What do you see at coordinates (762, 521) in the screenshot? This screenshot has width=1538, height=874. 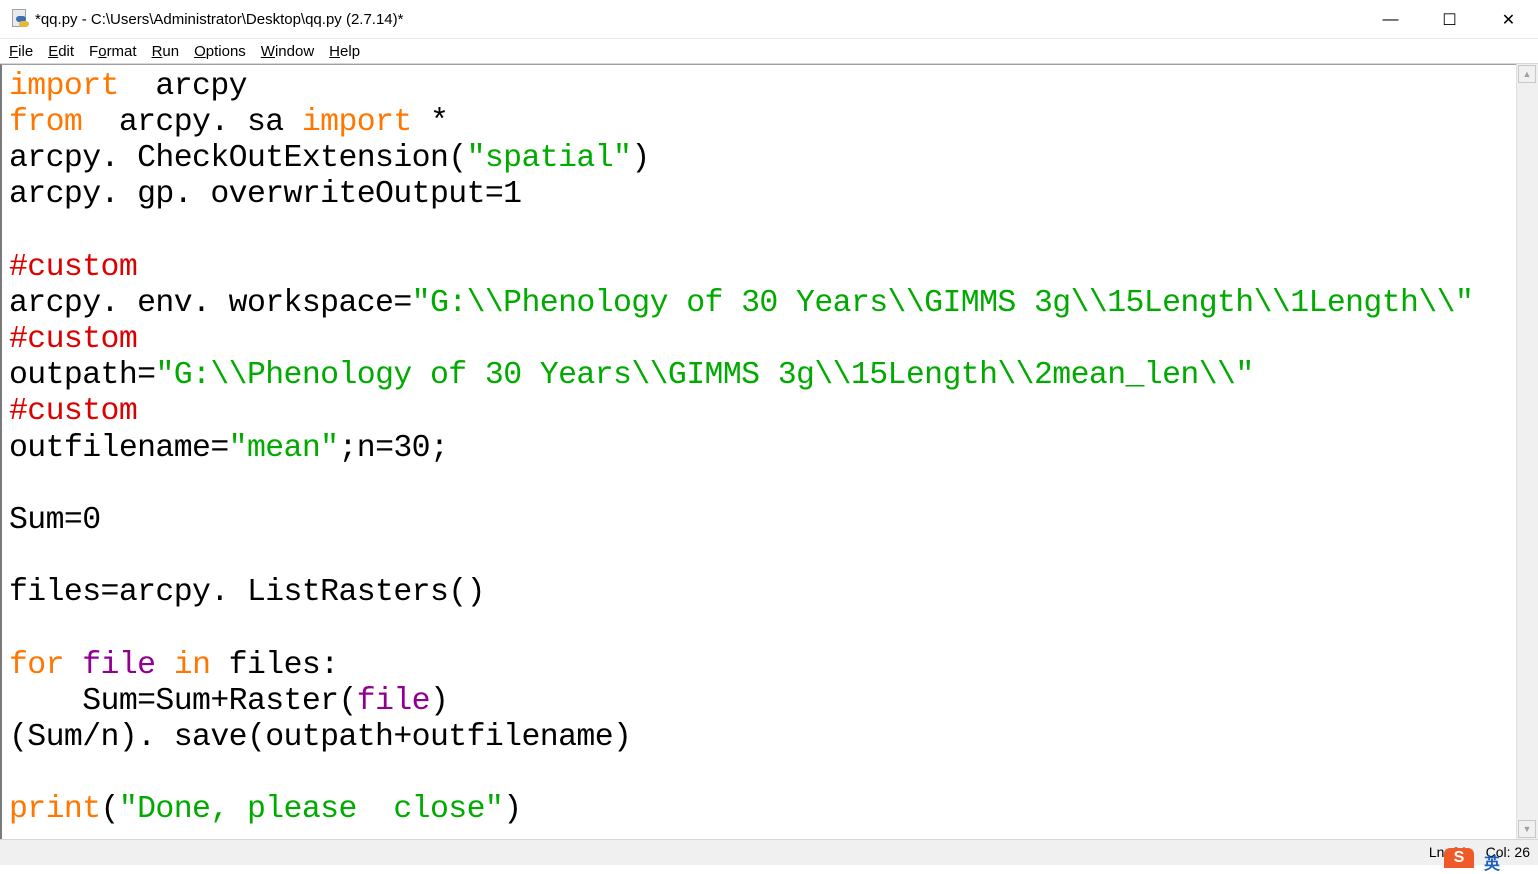 I see `code-line: Sum=0` at bounding box center [762, 521].